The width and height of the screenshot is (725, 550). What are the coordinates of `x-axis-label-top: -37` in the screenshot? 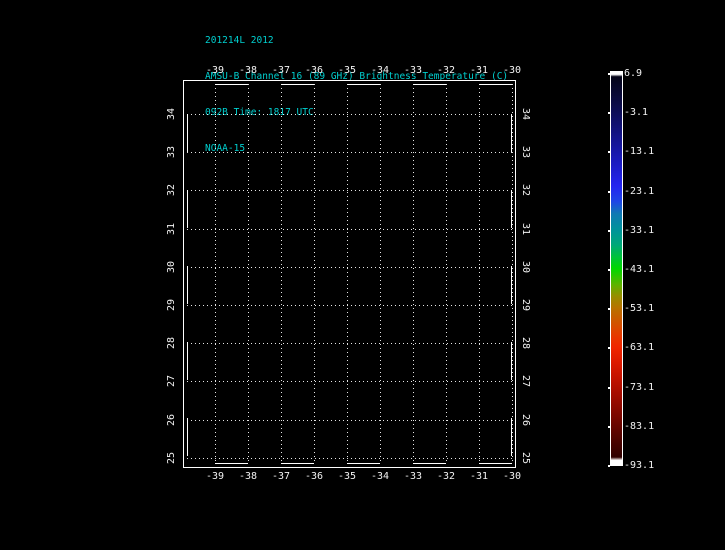 It's located at (281, 70).